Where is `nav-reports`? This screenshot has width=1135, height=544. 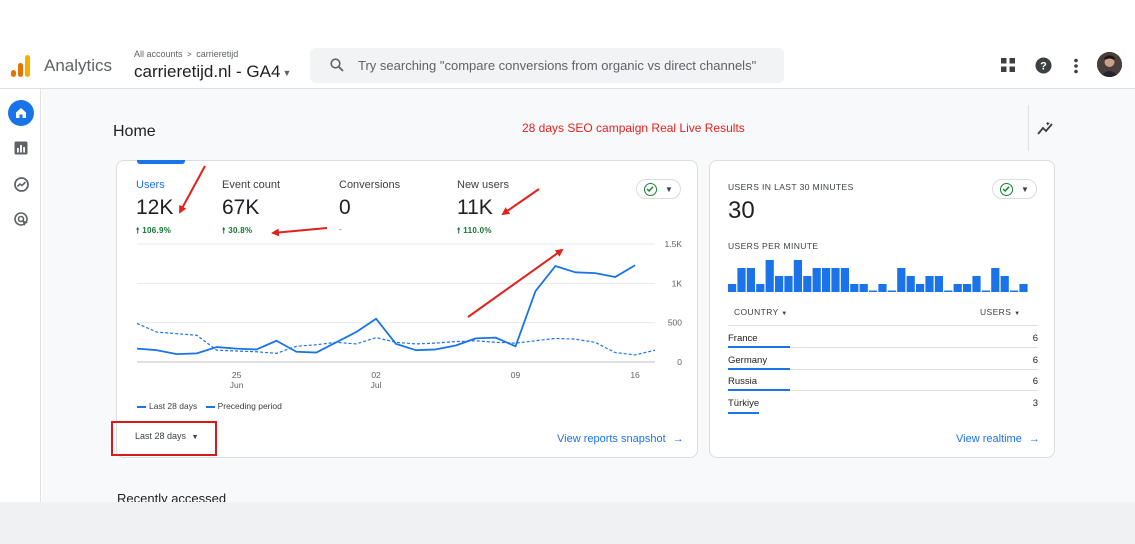
nav-reports is located at coordinates (21, 148).